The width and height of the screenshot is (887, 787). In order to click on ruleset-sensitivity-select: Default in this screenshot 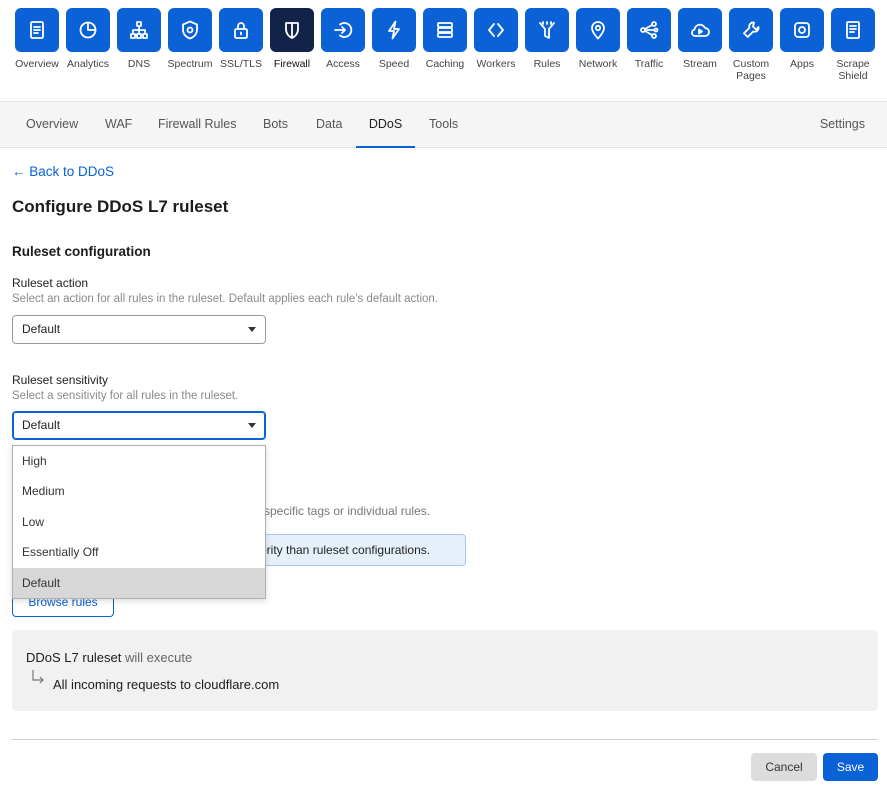, I will do `click(139, 425)`.